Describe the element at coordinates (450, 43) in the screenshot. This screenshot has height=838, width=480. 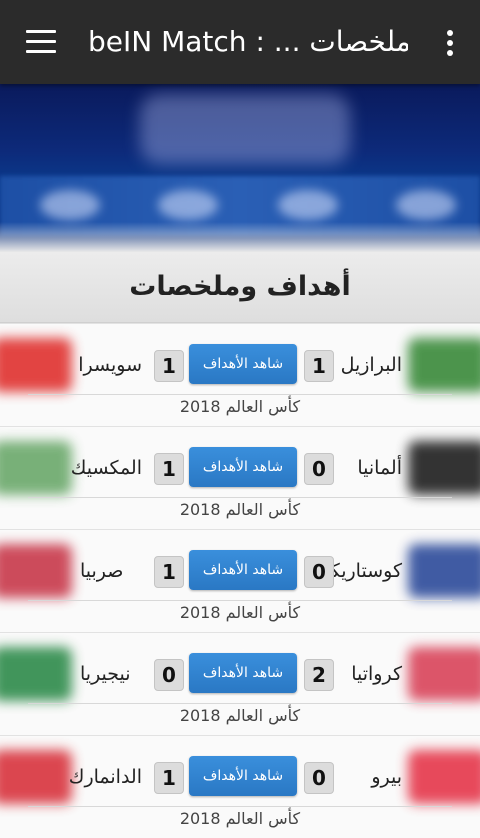
I see `more-vert-icon` at that location.